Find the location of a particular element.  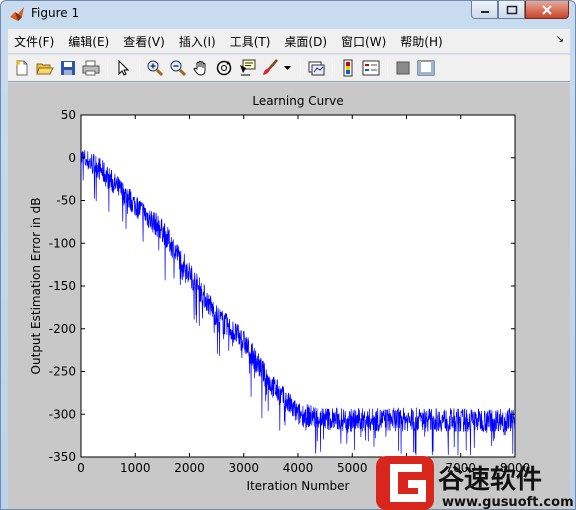

watermark-url: www.gusuoft.com is located at coordinates (508, 502).